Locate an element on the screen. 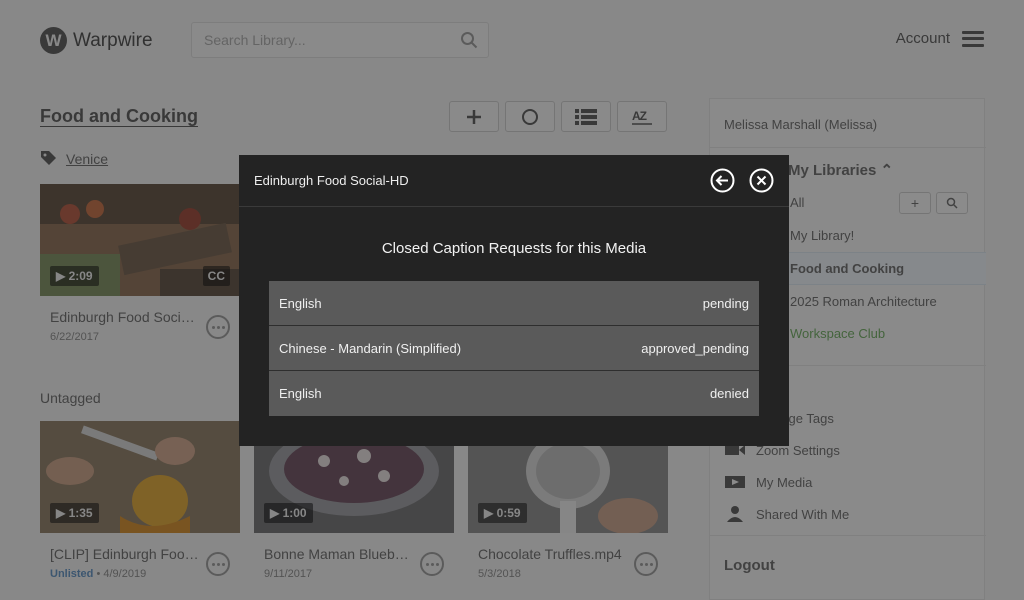 Image resolution: width=1024 pixels, height=600 pixels. modal-header: Edinburgh Food Social-HD is located at coordinates (514, 181).